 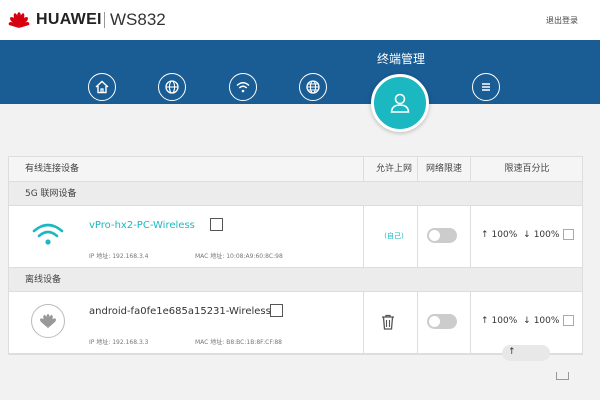 What do you see at coordinates (526, 353) in the screenshot?
I see `scroll-top-button: ↑` at bounding box center [526, 353].